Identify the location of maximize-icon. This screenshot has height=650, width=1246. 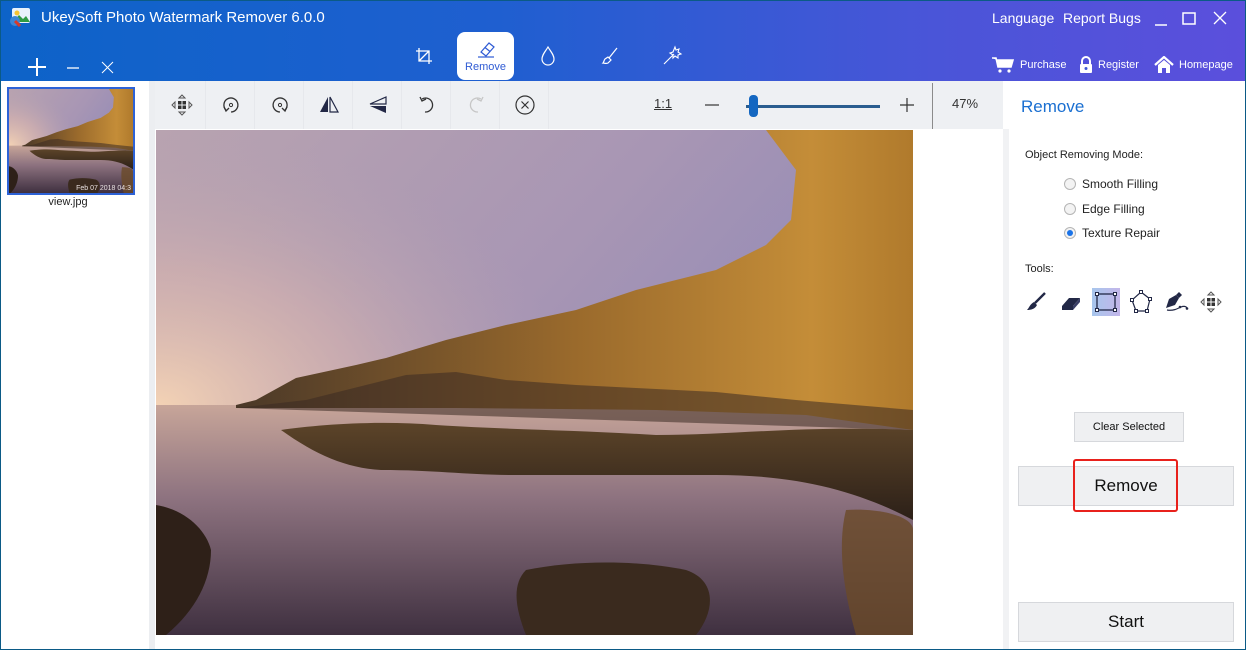
(1189, 18).